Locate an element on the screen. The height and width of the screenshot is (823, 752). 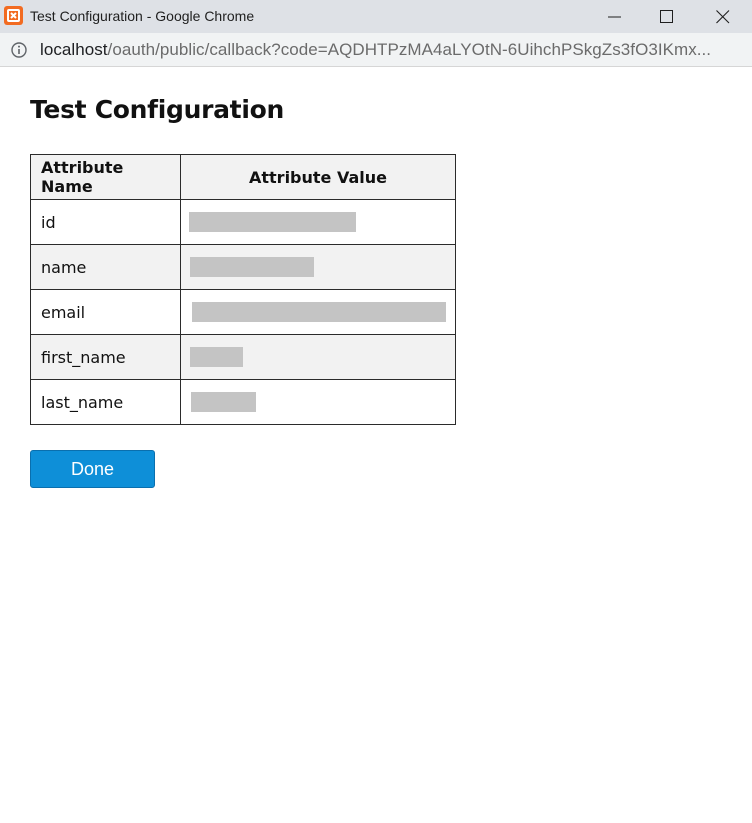
minimize-button is located at coordinates (615, 16).